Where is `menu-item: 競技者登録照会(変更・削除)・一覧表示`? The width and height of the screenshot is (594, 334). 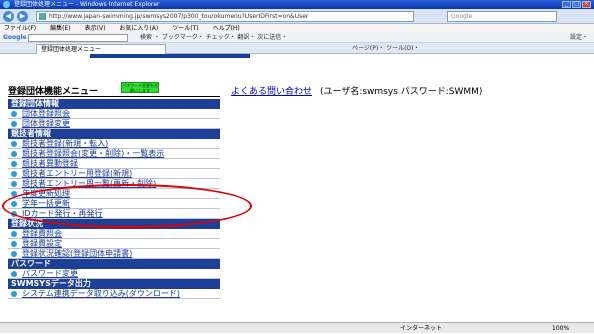
menu-item: 競技者登録照会(変更・削除)・一覧表示 is located at coordinates (114, 154).